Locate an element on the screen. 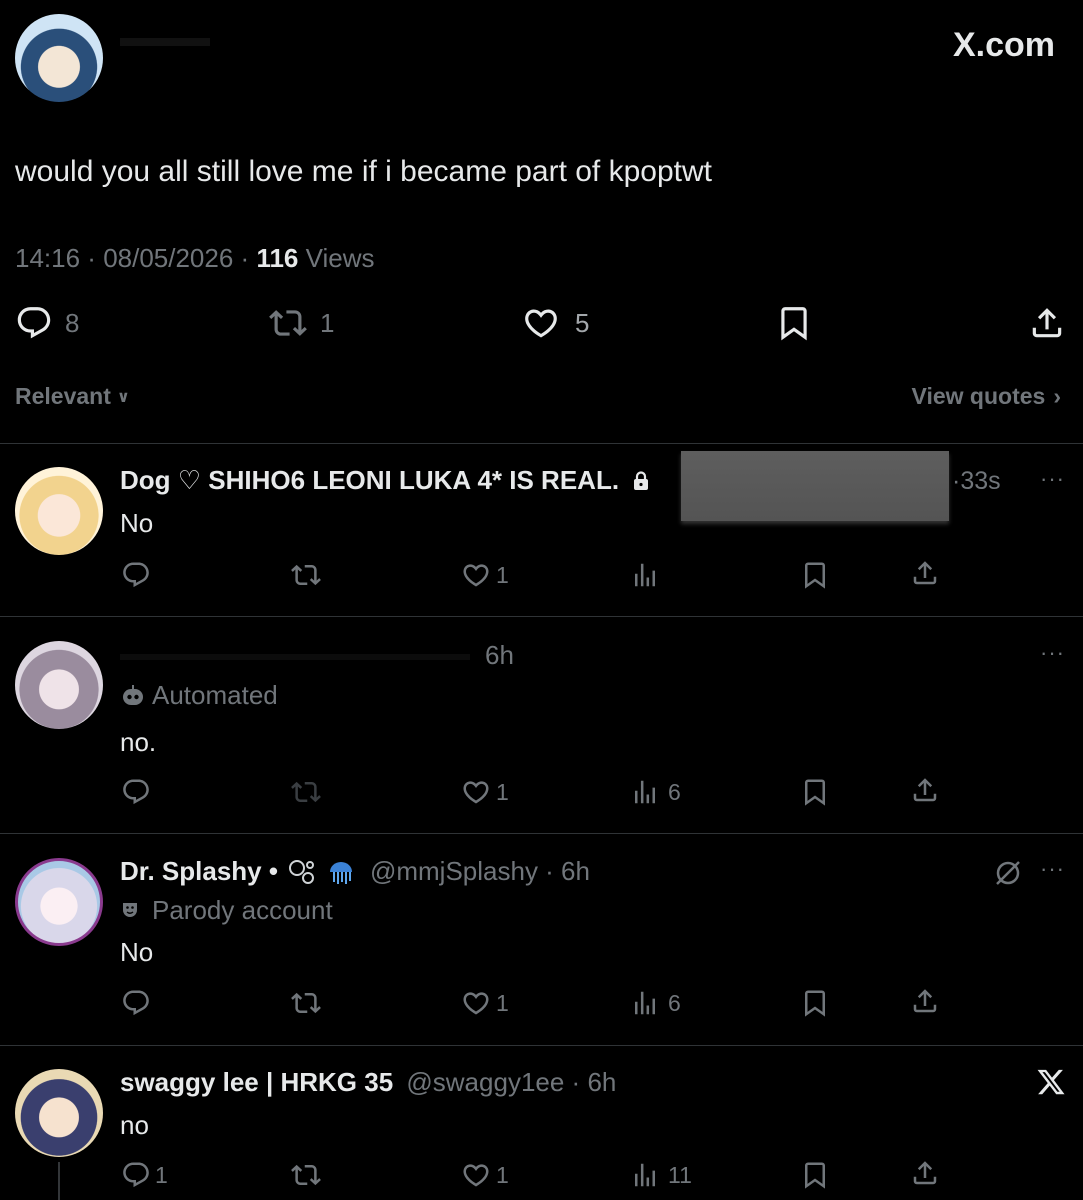  main-like-button: 5 is located at coordinates (555, 323).